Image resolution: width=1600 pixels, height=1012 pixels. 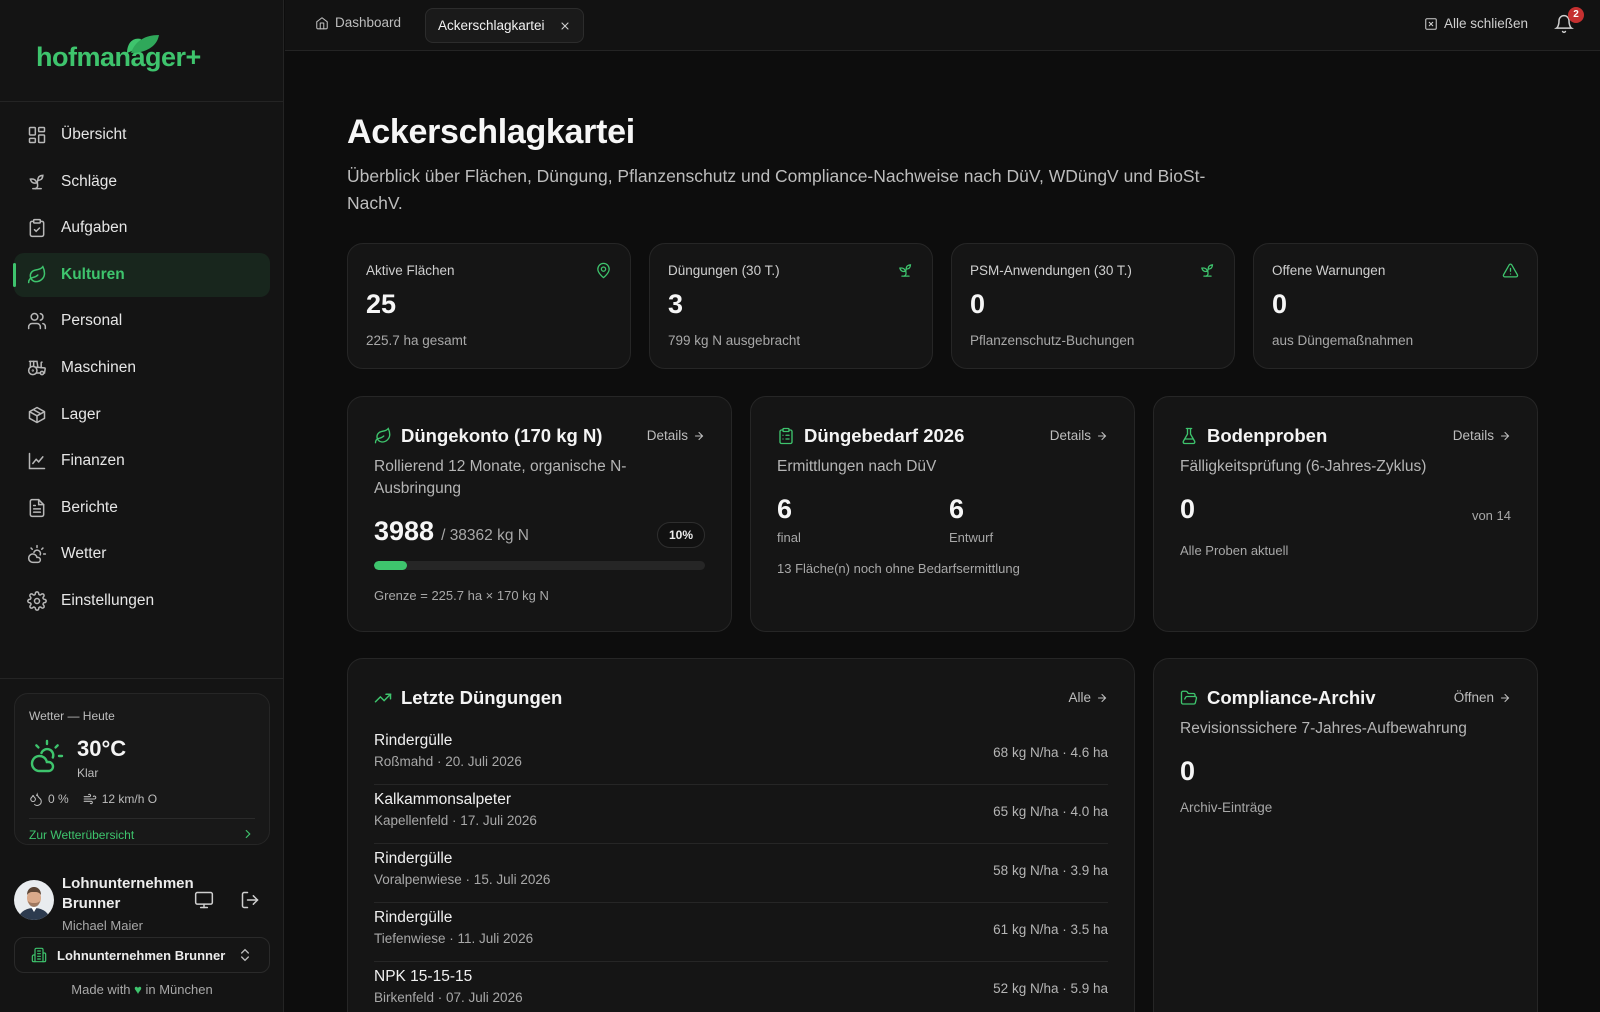 I want to click on duengekonto-value: 3988, so click(x=404, y=531).